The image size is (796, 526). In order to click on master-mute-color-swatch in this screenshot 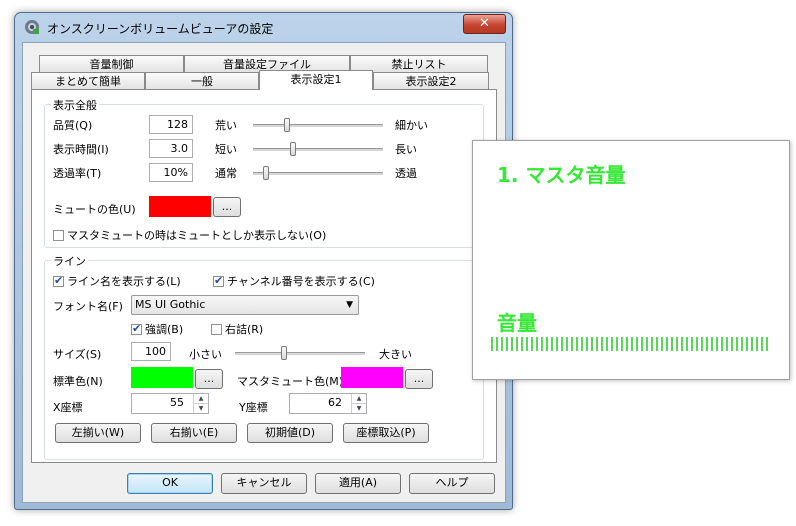, I will do `click(372, 377)`.